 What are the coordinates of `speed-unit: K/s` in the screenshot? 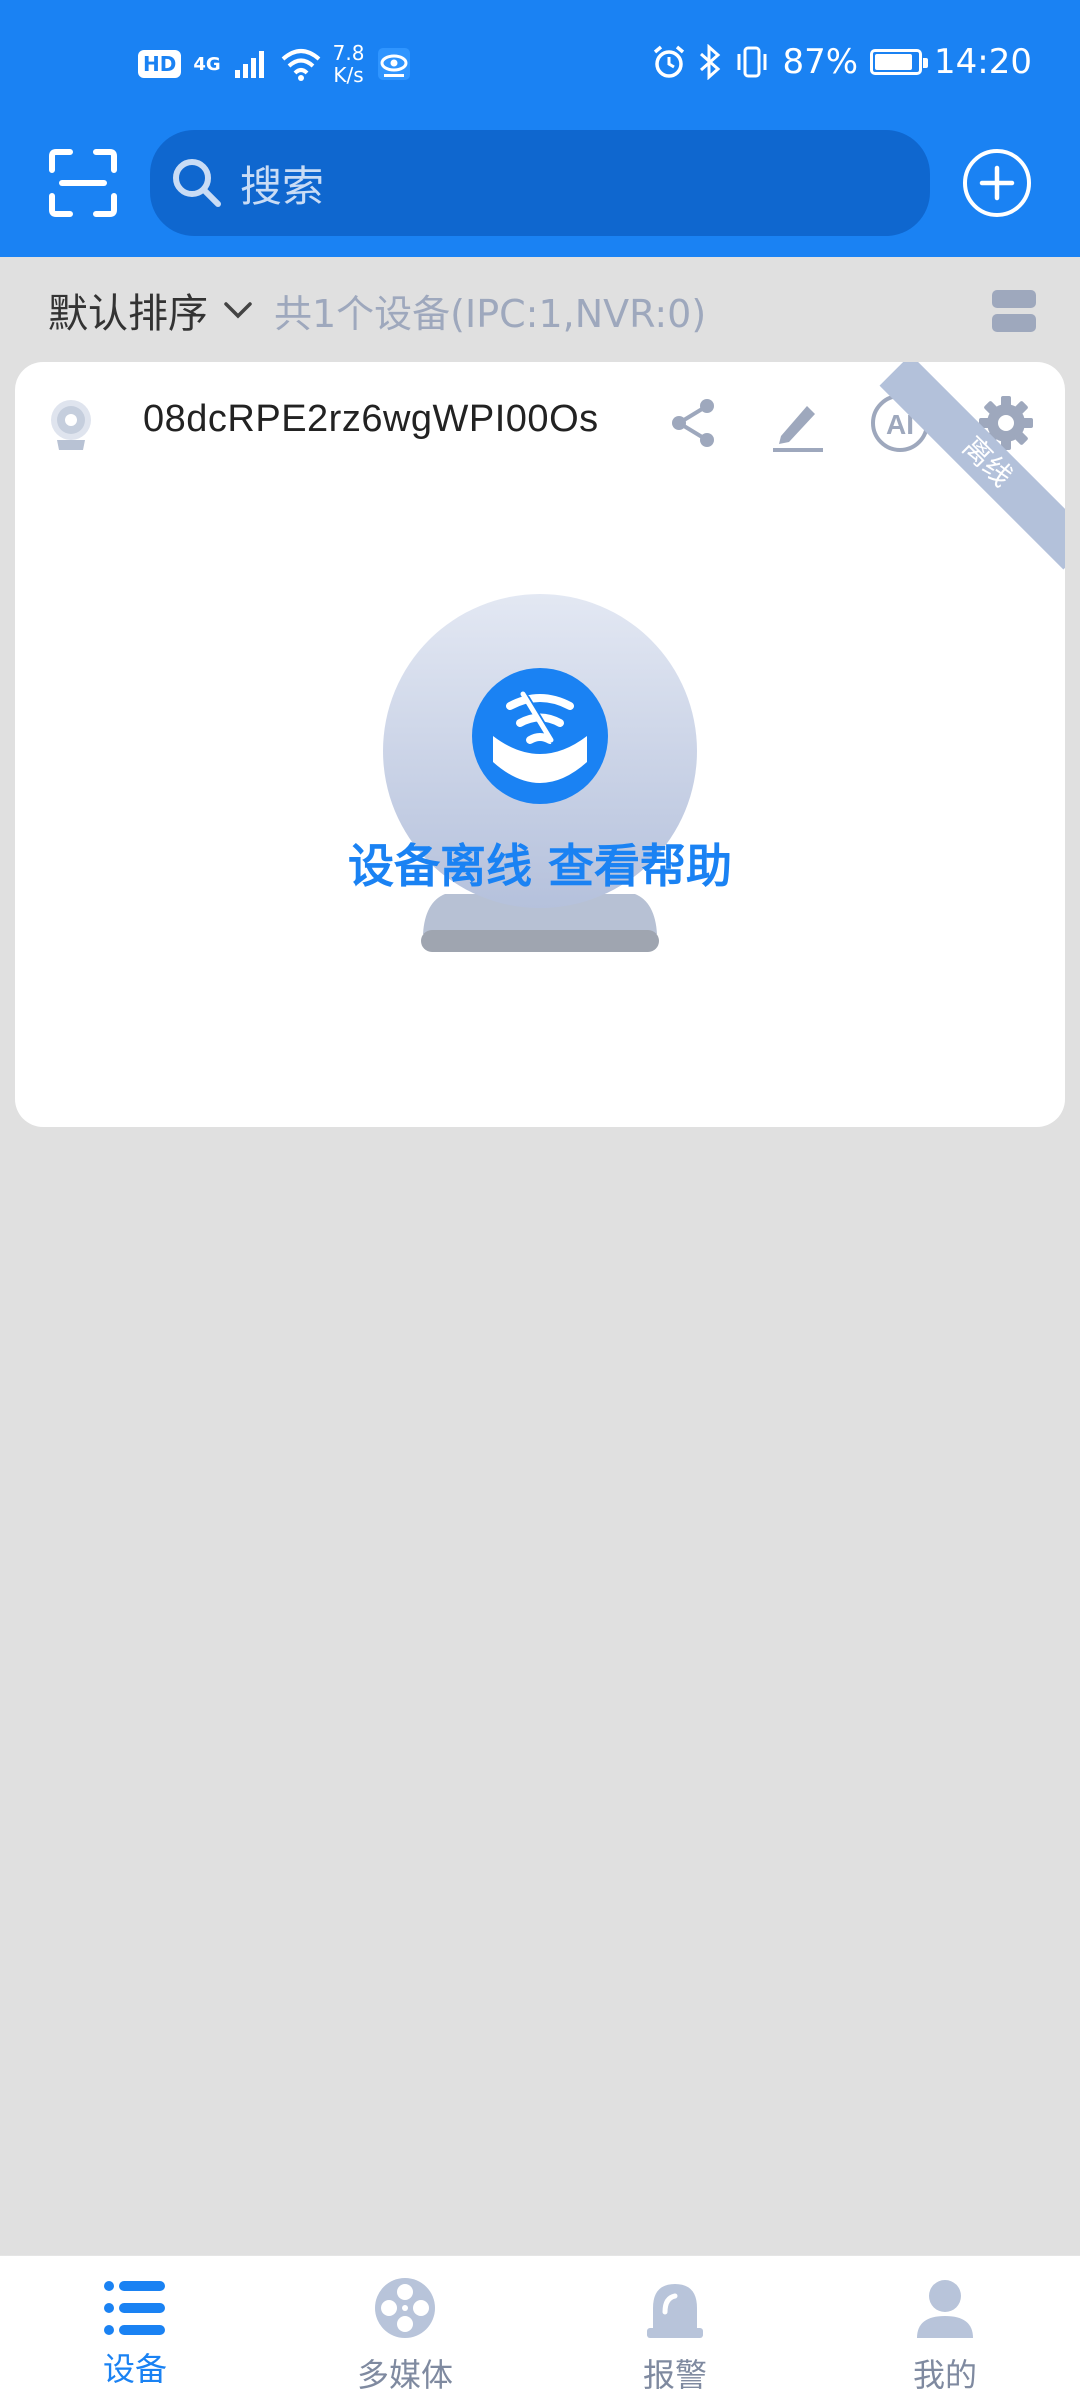 It's located at (348, 75).